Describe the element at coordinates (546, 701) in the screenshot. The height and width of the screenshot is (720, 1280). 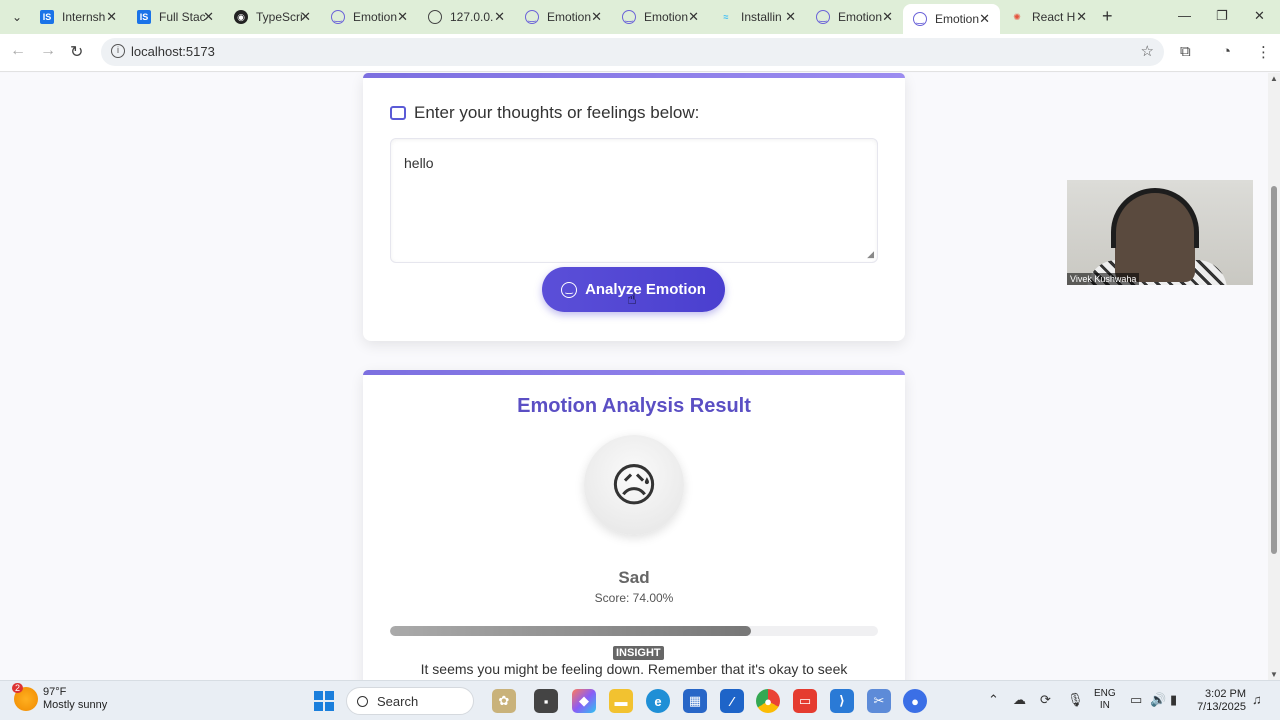
I see `terminal-app-icon: ▪` at that location.